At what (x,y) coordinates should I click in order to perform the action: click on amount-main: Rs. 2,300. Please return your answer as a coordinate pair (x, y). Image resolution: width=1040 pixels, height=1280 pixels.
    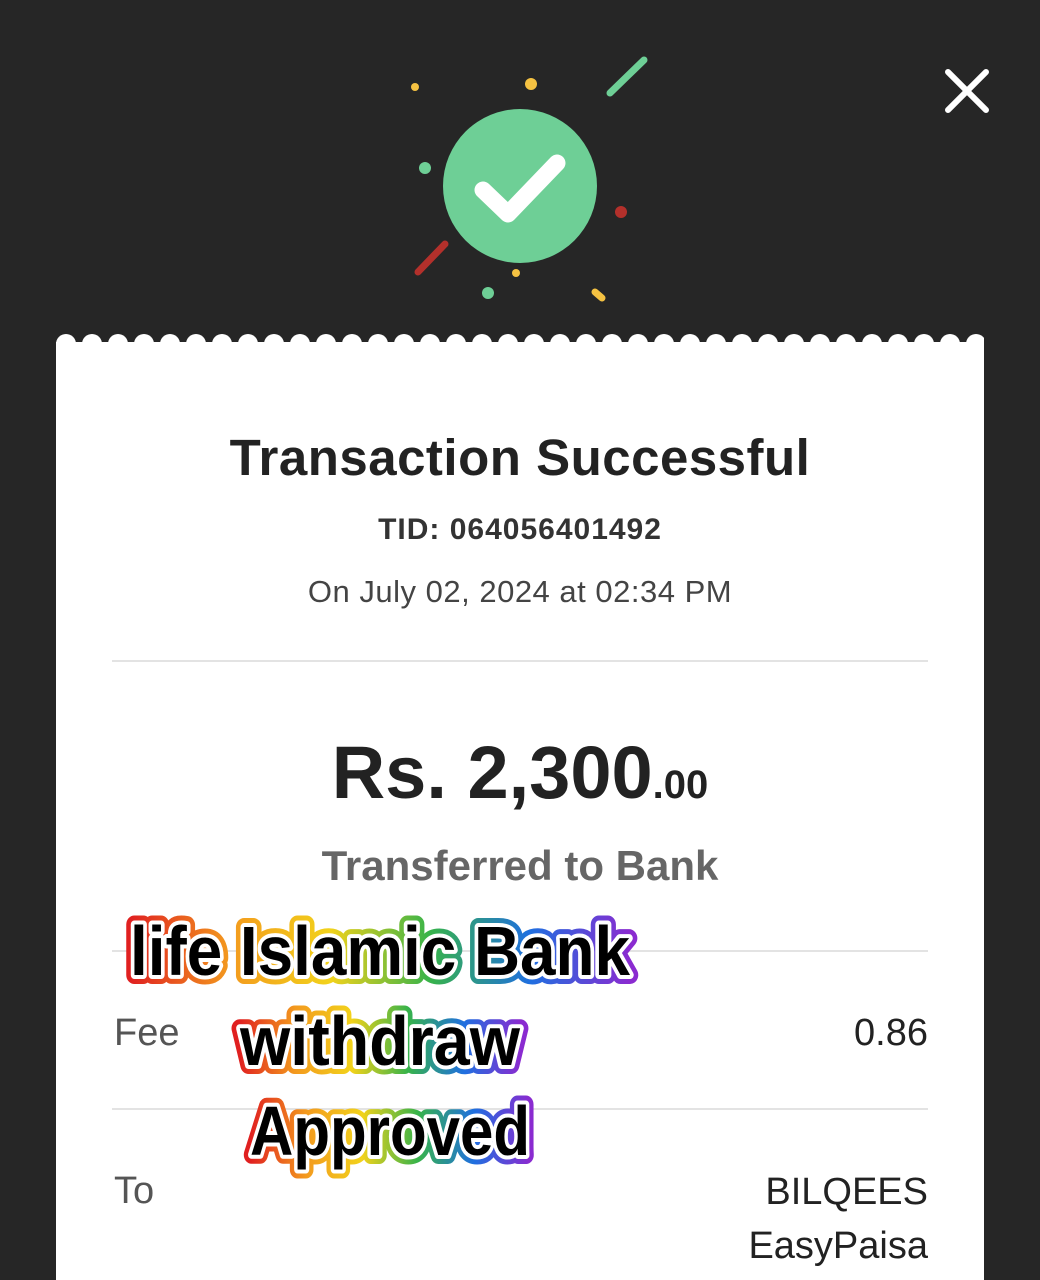
    Looking at the image, I should click on (492, 772).